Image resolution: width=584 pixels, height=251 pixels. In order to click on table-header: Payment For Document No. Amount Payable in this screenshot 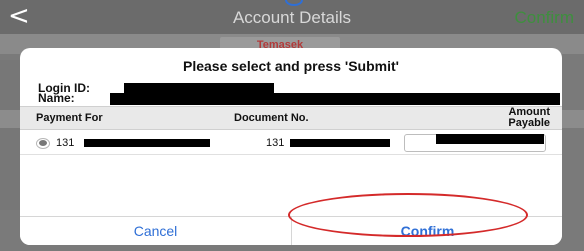, I will do `click(291, 118)`.